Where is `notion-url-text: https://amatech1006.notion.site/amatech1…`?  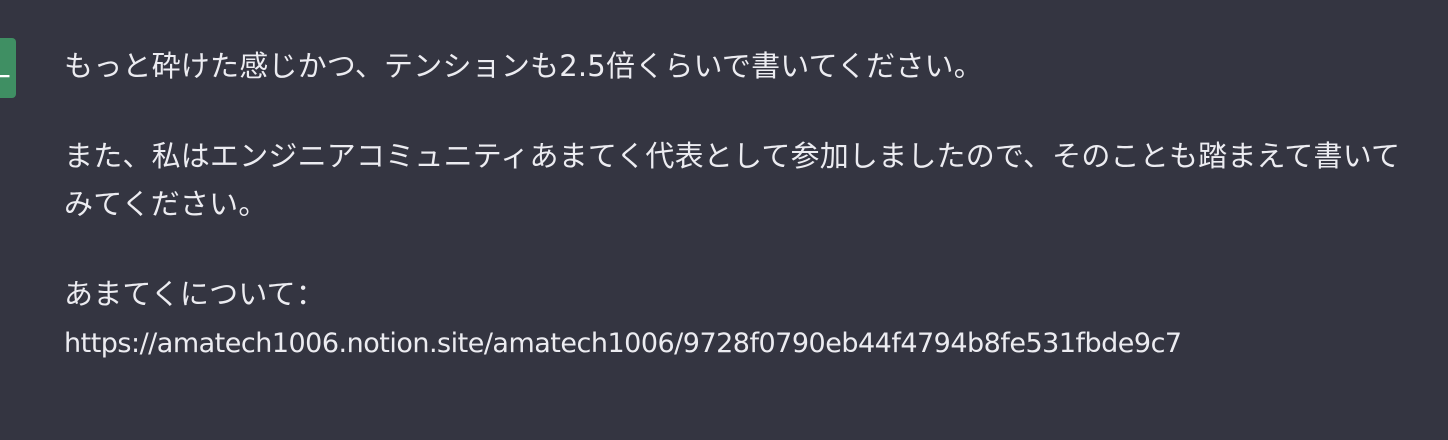 notion-url-text: https://amatech1006.notion.site/amatech1… is located at coordinates (623, 343).